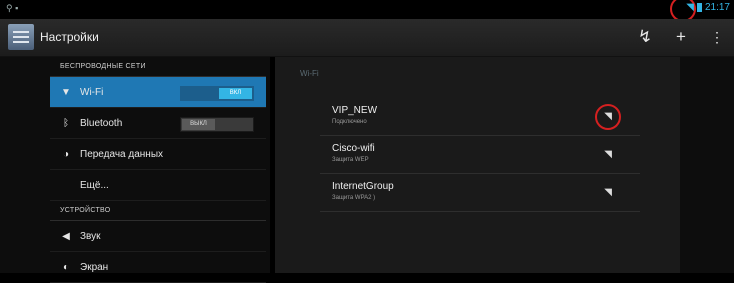  What do you see at coordinates (309, 73) in the screenshot?
I see `panel-header: Wi-Fi` at bounding box center [309, 73].